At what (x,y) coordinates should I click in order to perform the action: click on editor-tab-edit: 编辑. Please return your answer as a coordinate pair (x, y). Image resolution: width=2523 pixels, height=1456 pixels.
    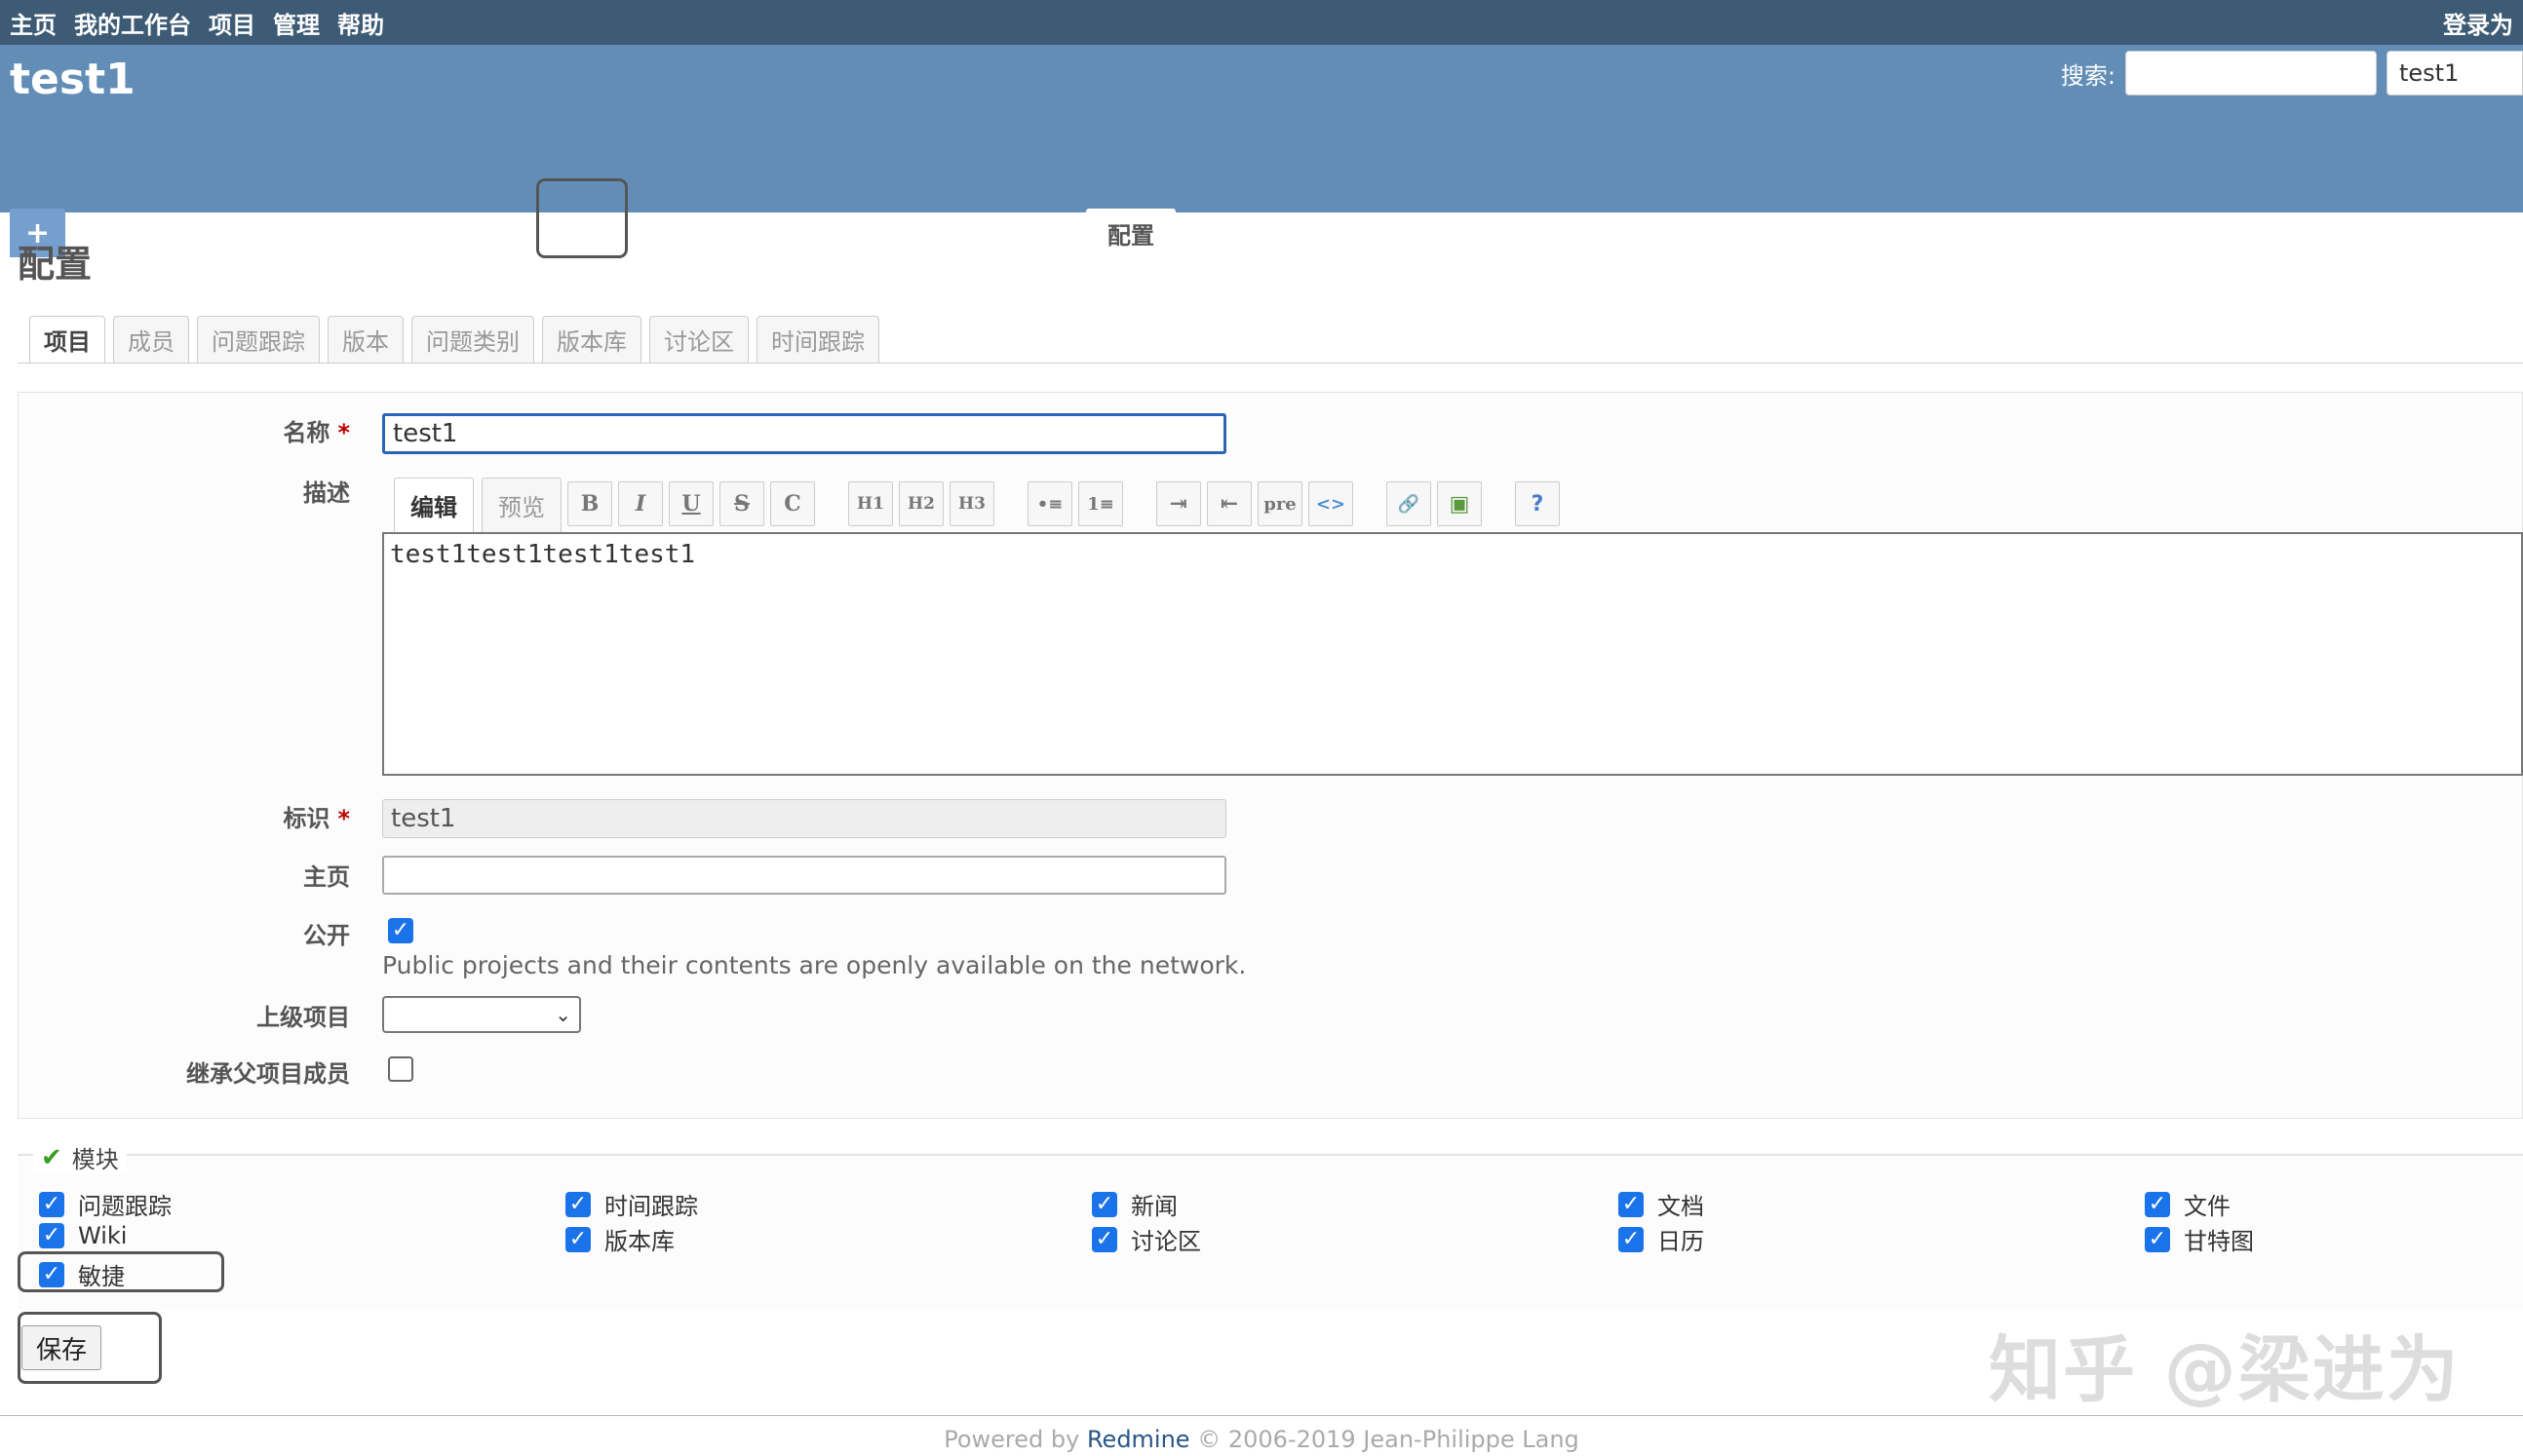
    Looking at the image, I should click on (434, 505).